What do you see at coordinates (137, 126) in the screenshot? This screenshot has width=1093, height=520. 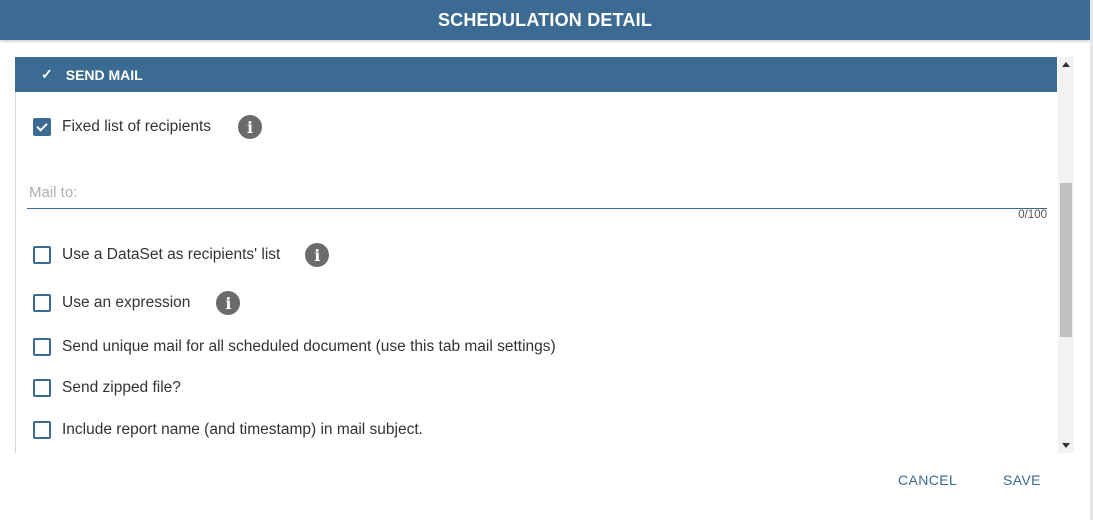 I see `fixed-list-label: Fixed list of recipients` at bounding box center [137, 126].